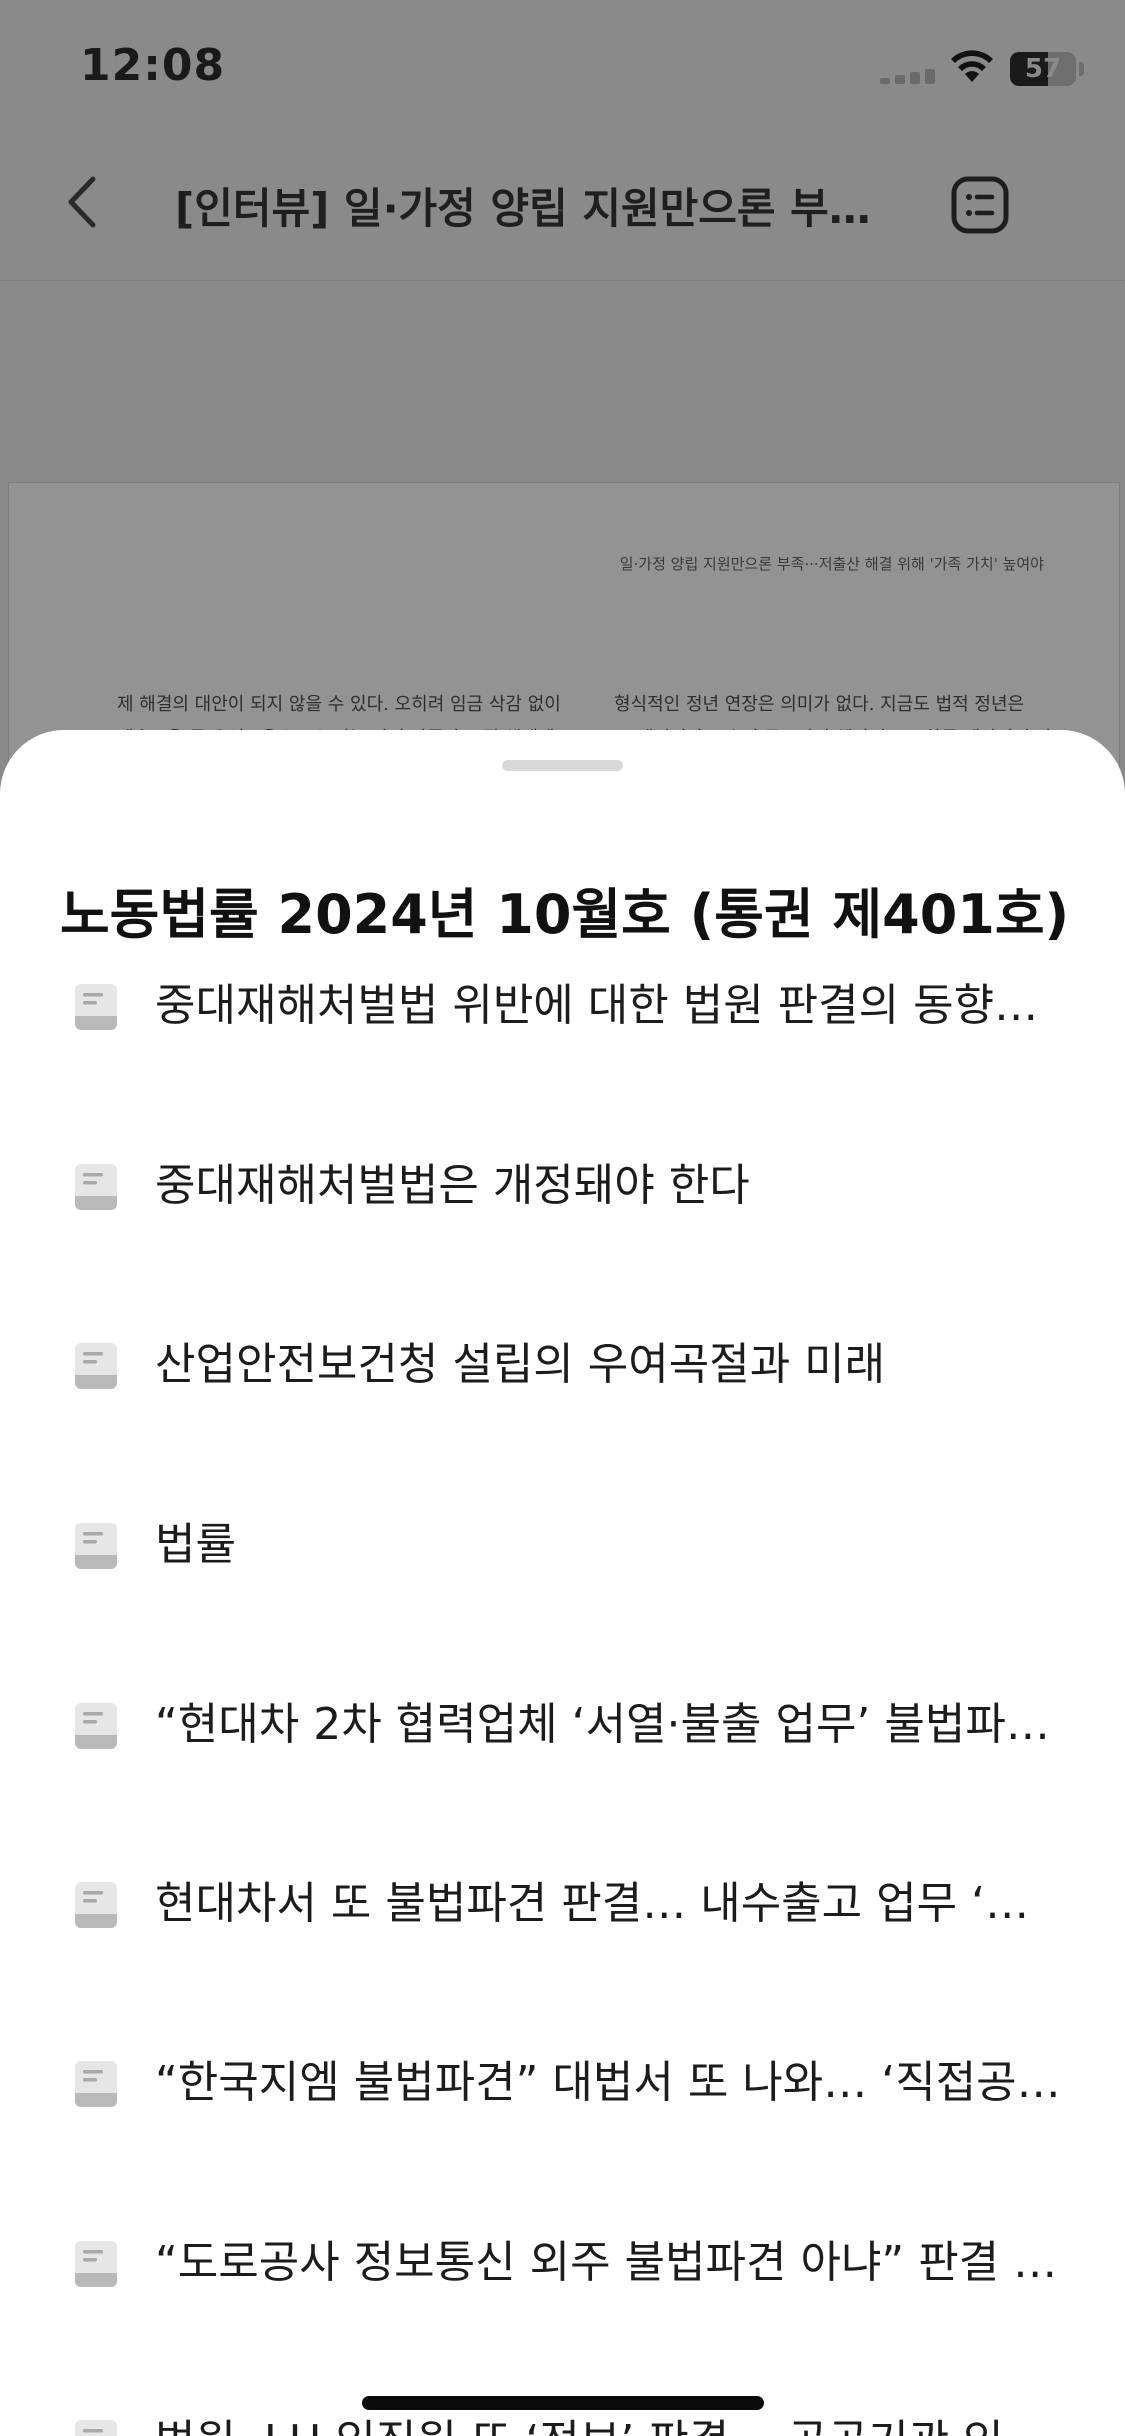  I want to click on document-line: 형식적인 정년 연장은 의미가 없다. 지금도 법적 정년은, so click(819, 704).